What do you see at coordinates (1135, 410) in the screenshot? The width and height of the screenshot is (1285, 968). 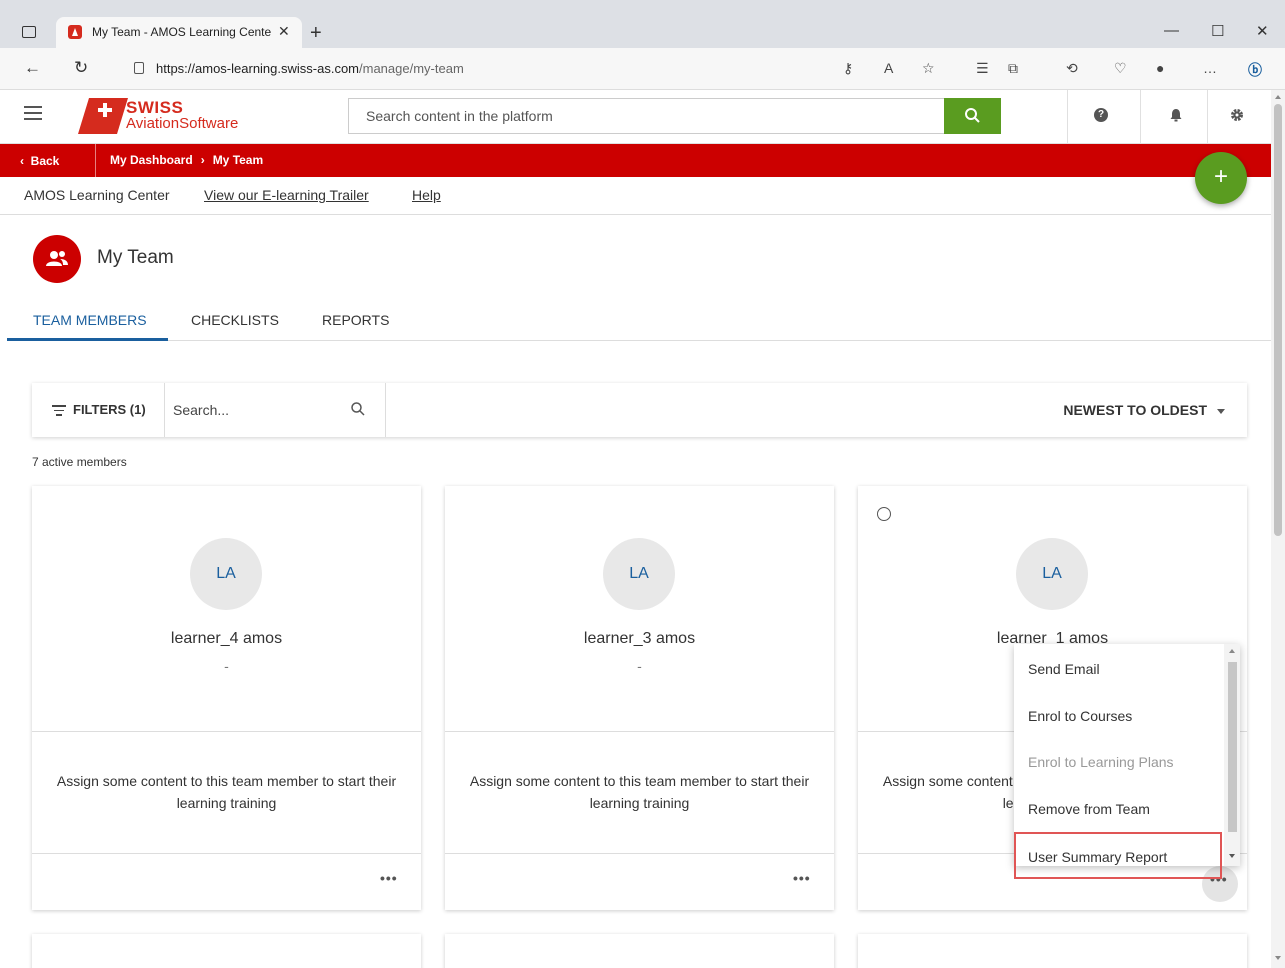 I see `sort-label: NEWEST TO OLDEST` at bounding box center [1135, 410].